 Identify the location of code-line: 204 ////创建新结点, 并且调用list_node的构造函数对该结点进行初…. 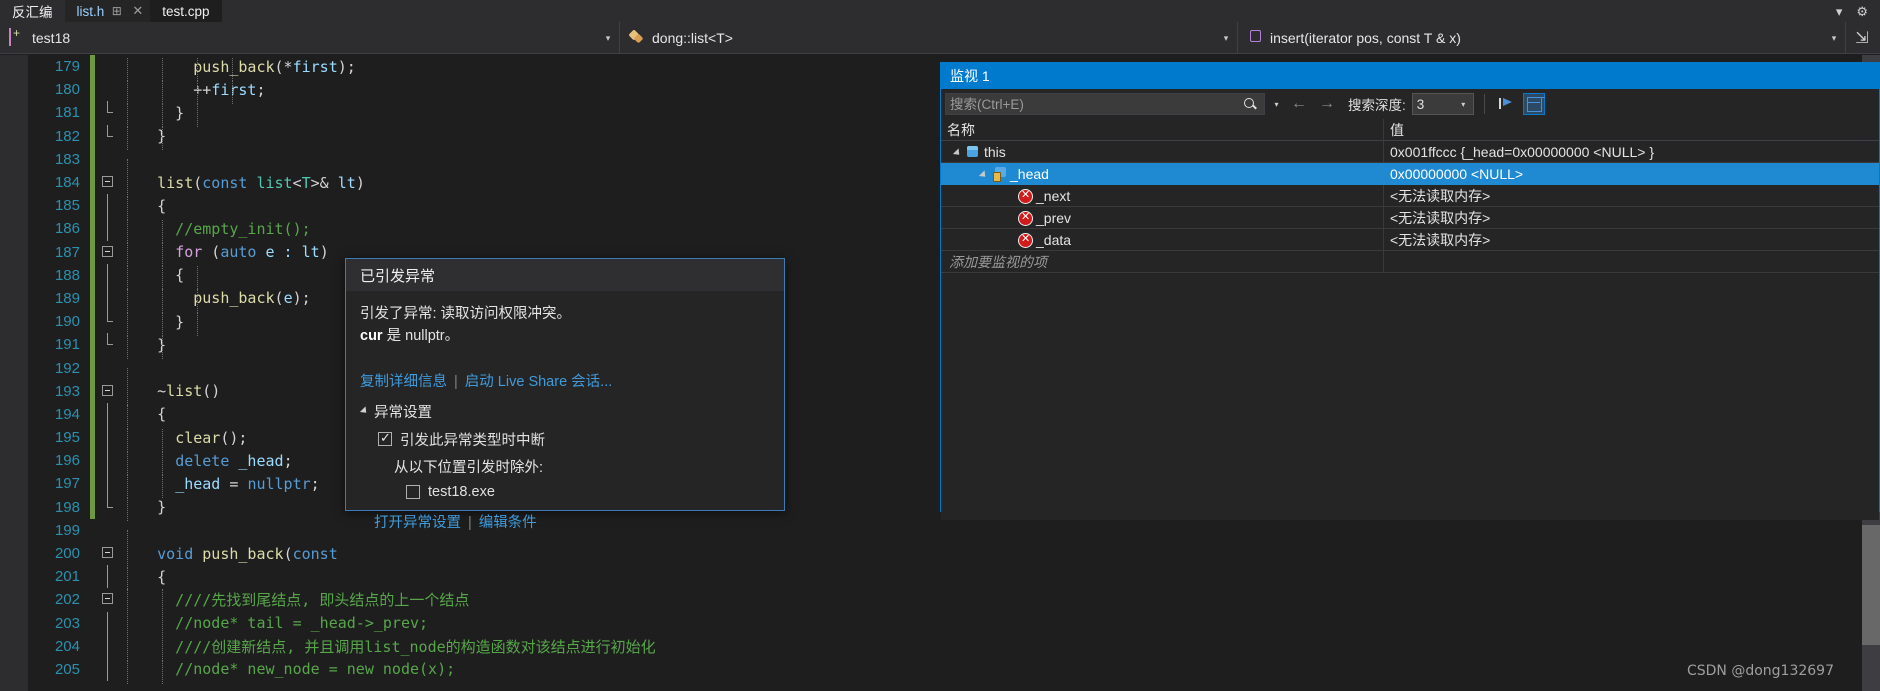
(954, 646).